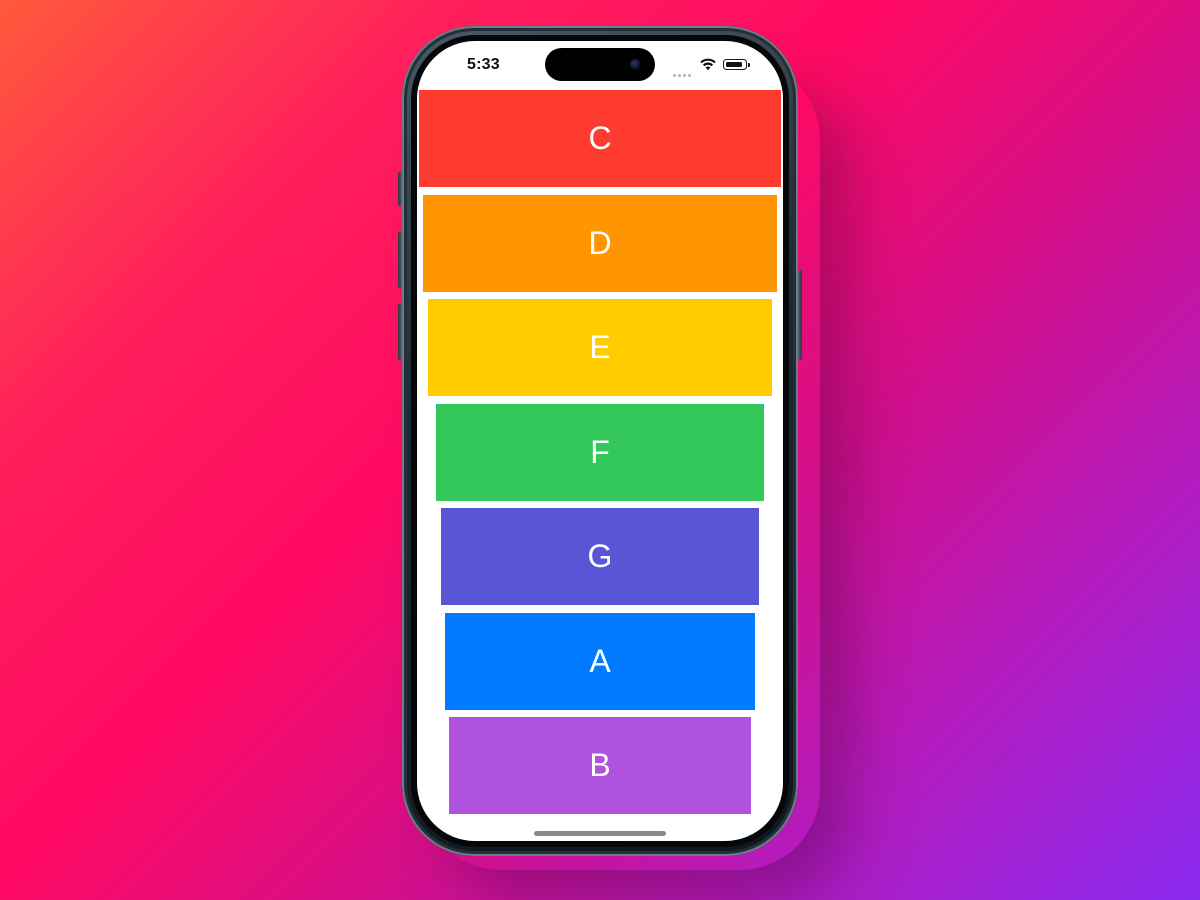  I want to click on list-item-label: F, so click(600, 452).